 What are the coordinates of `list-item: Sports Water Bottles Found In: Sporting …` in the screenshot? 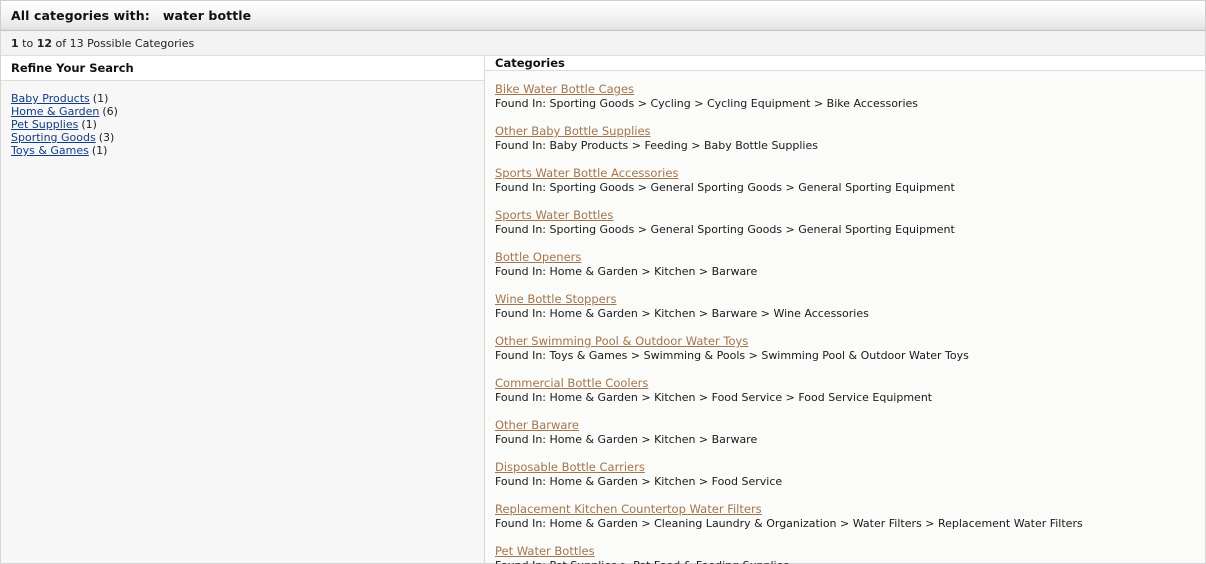 It's located at (845, 222).